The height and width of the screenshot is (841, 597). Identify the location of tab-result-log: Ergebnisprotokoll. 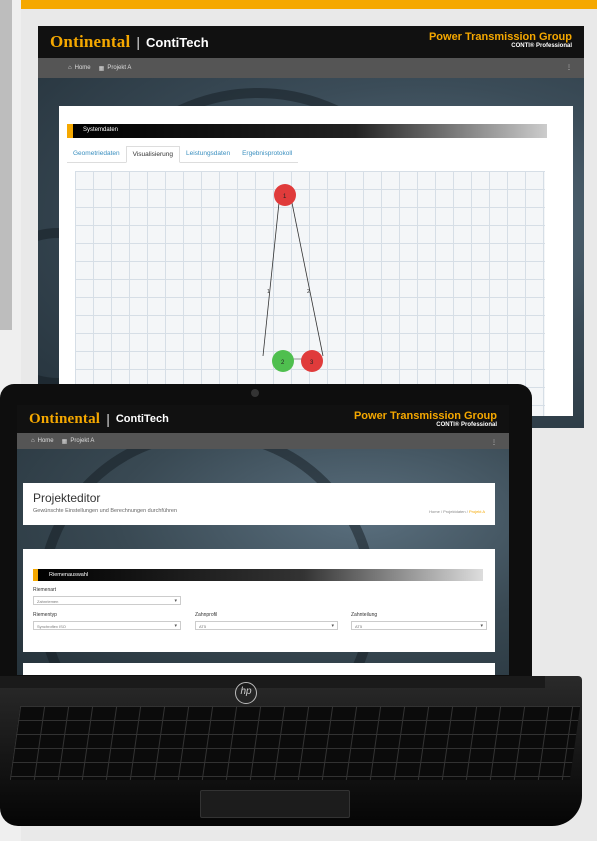
(267, 154).